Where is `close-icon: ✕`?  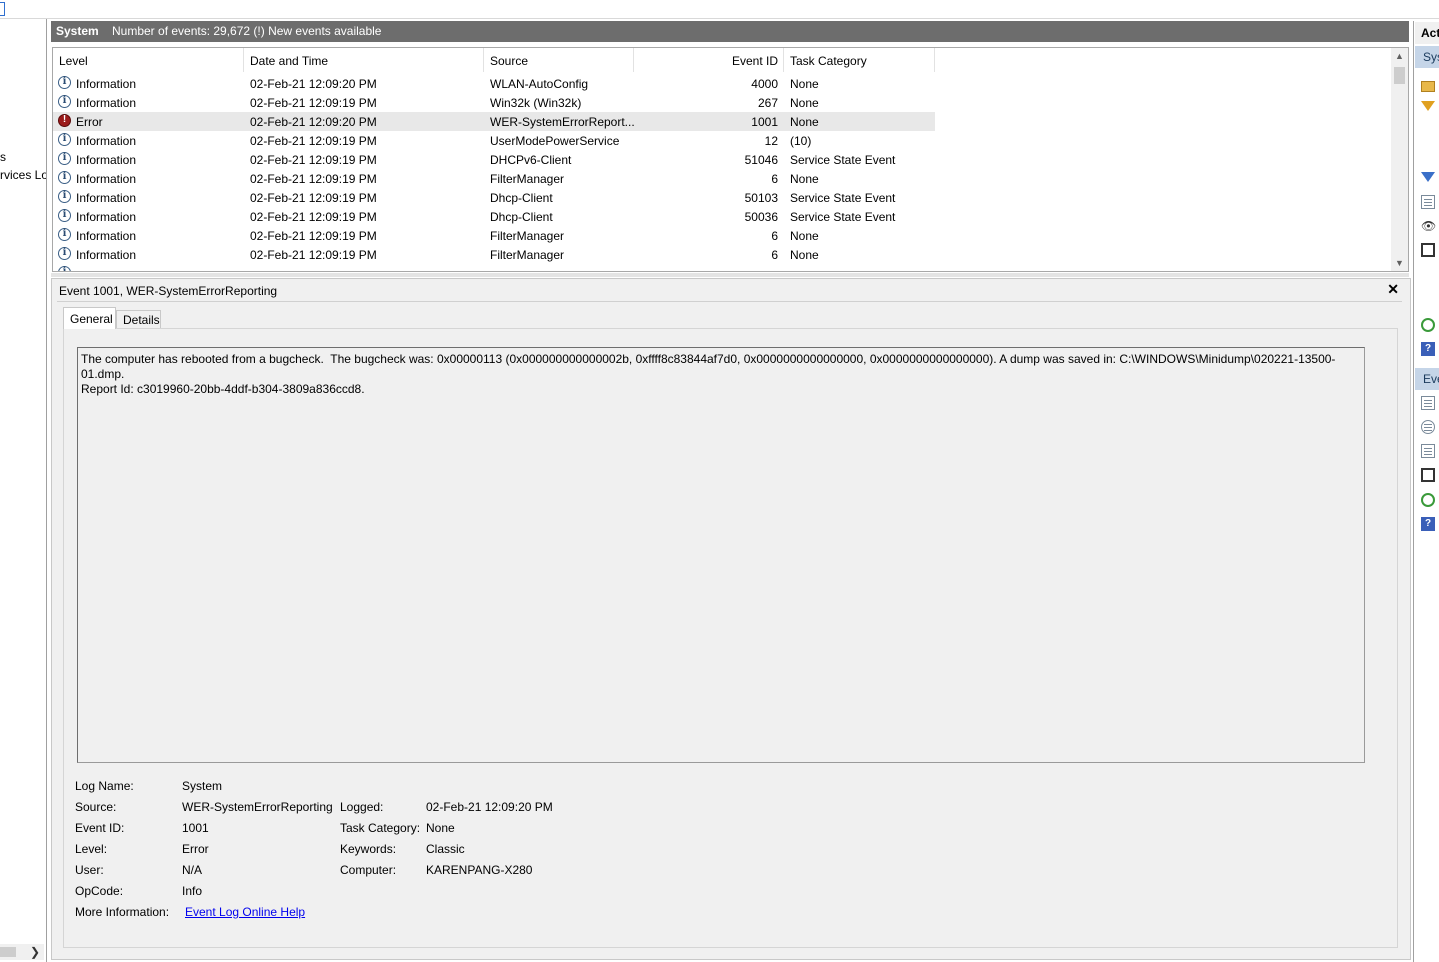 close-icon: ✕ is located at coordinates (1393, 289).